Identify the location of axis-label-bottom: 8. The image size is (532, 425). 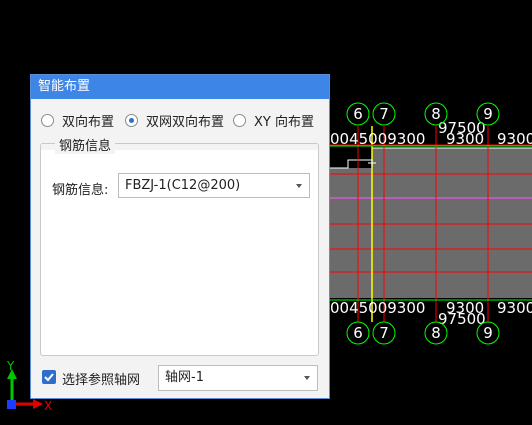
(436, 333).